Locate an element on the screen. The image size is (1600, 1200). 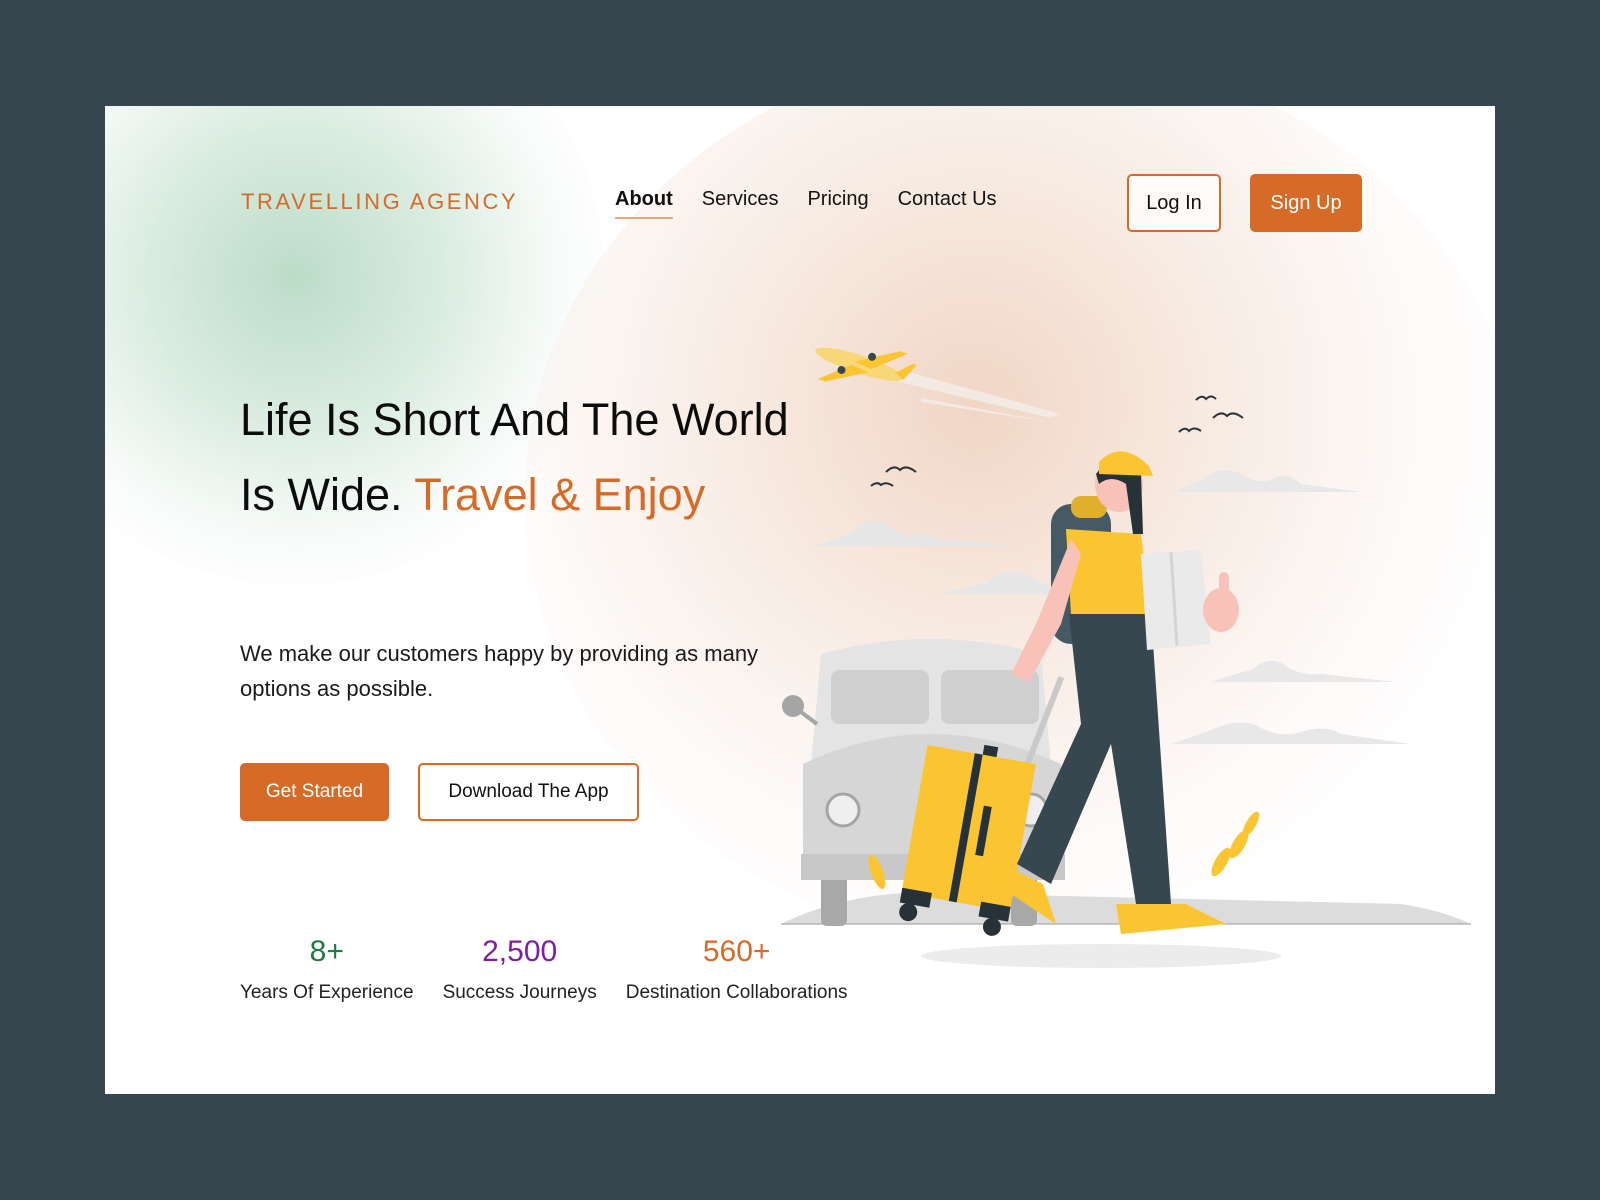
stat-label: Success Journeys is located at coordinates (519, 992).